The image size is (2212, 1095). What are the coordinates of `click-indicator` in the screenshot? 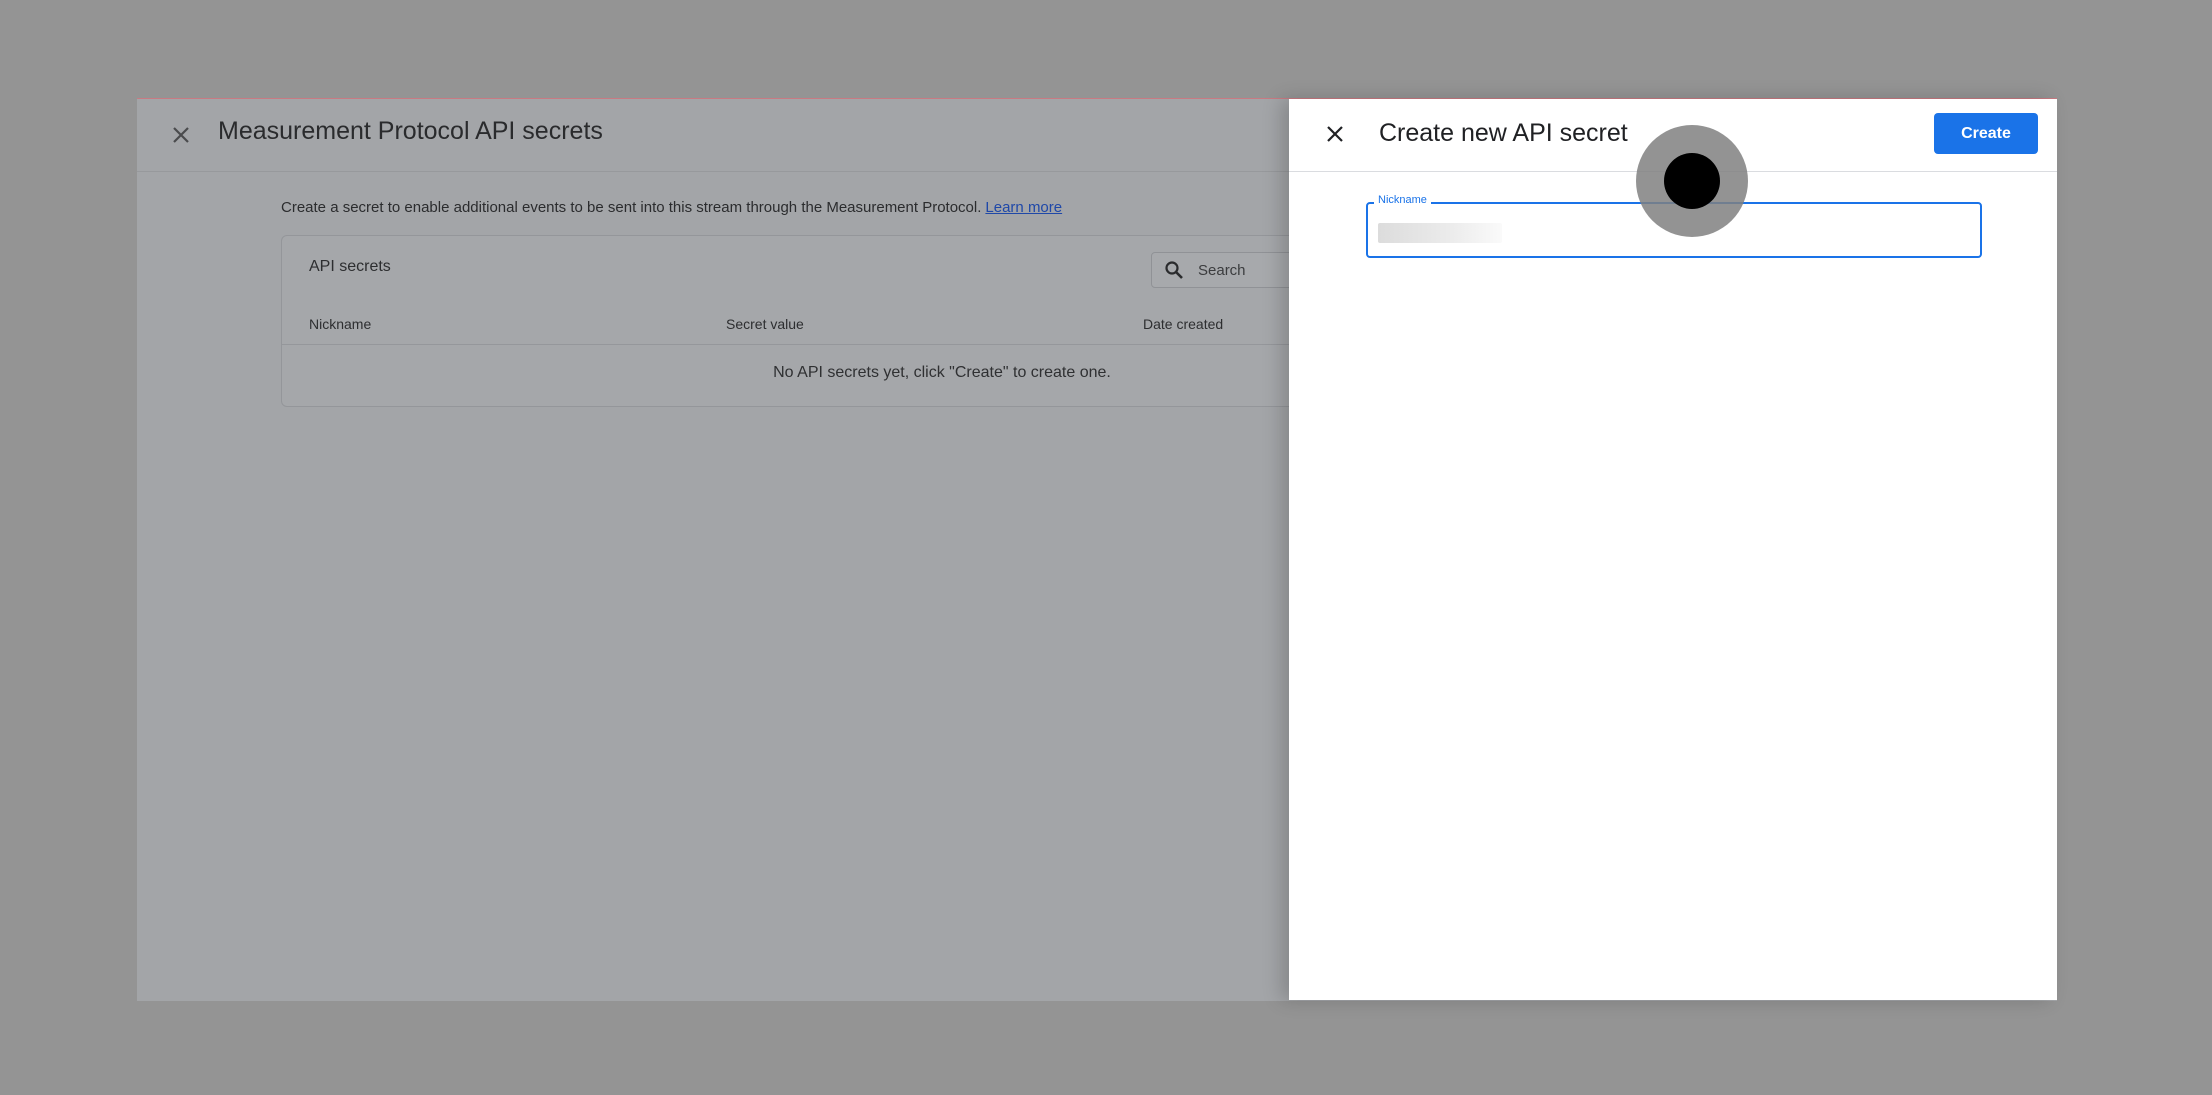 It's located at (1692, 181).